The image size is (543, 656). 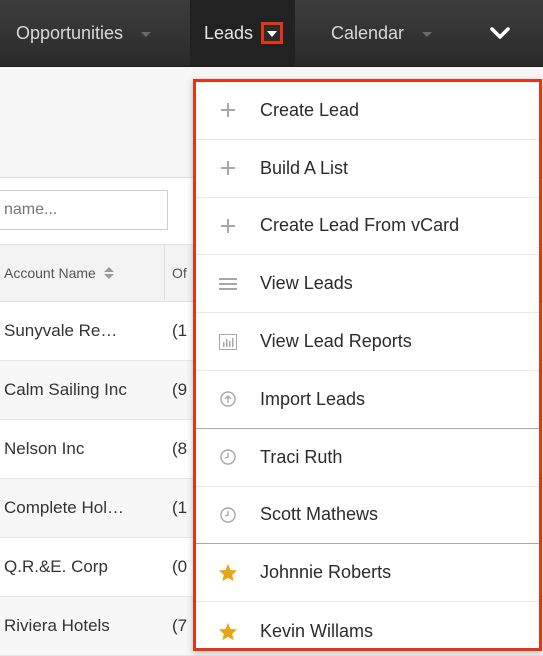 I want to click on menu-item-create-lead: Create Lead, so click(x=367, y=111).